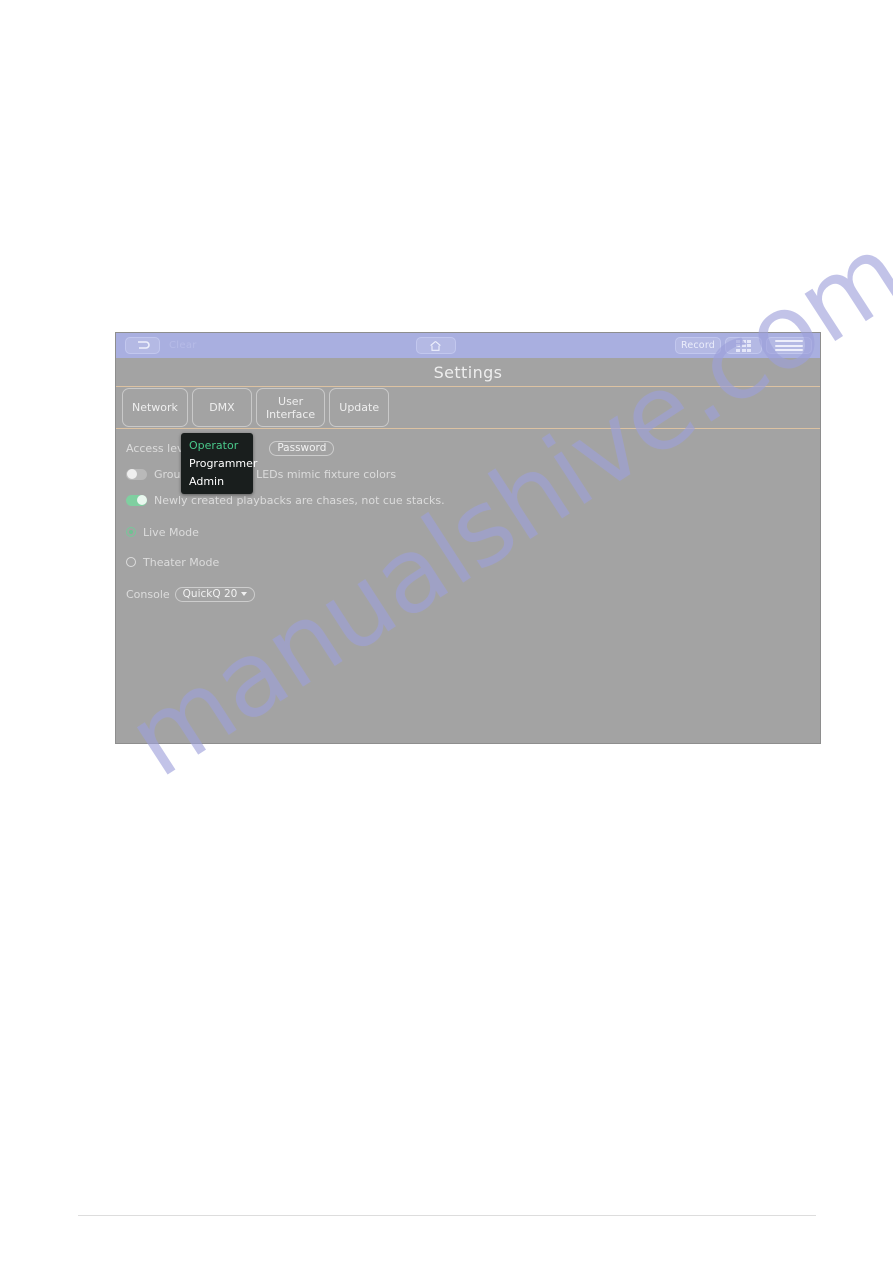  I want to click on record-button: Record, so click(697, 345).